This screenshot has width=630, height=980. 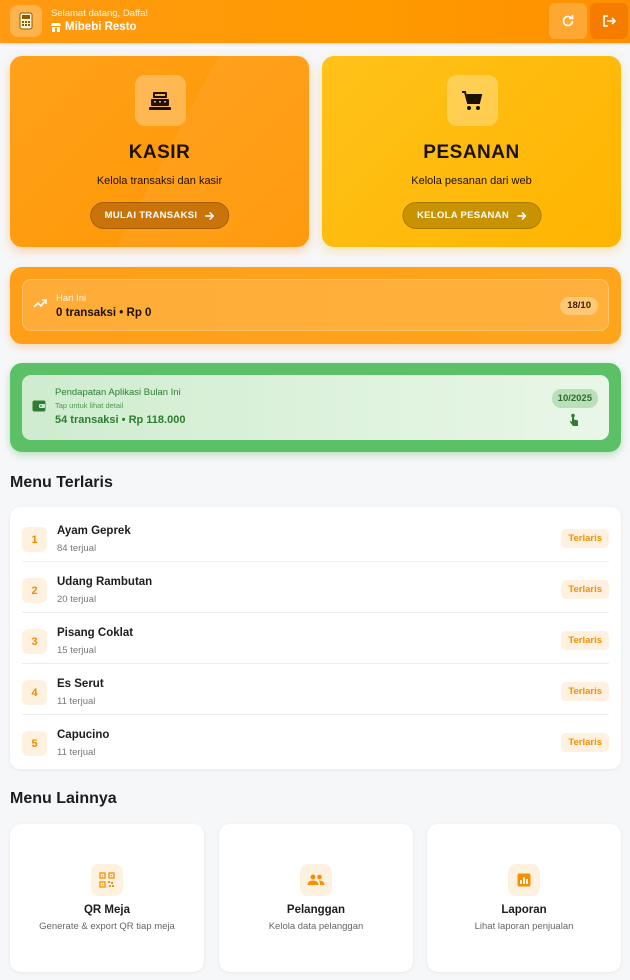 I want to click on logout-button, so click(x=609, y=21).